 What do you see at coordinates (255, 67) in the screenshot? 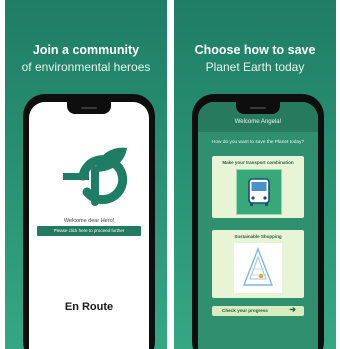
I see `headline-line-2: Planet Earth today` at bounding box center [255, 67].